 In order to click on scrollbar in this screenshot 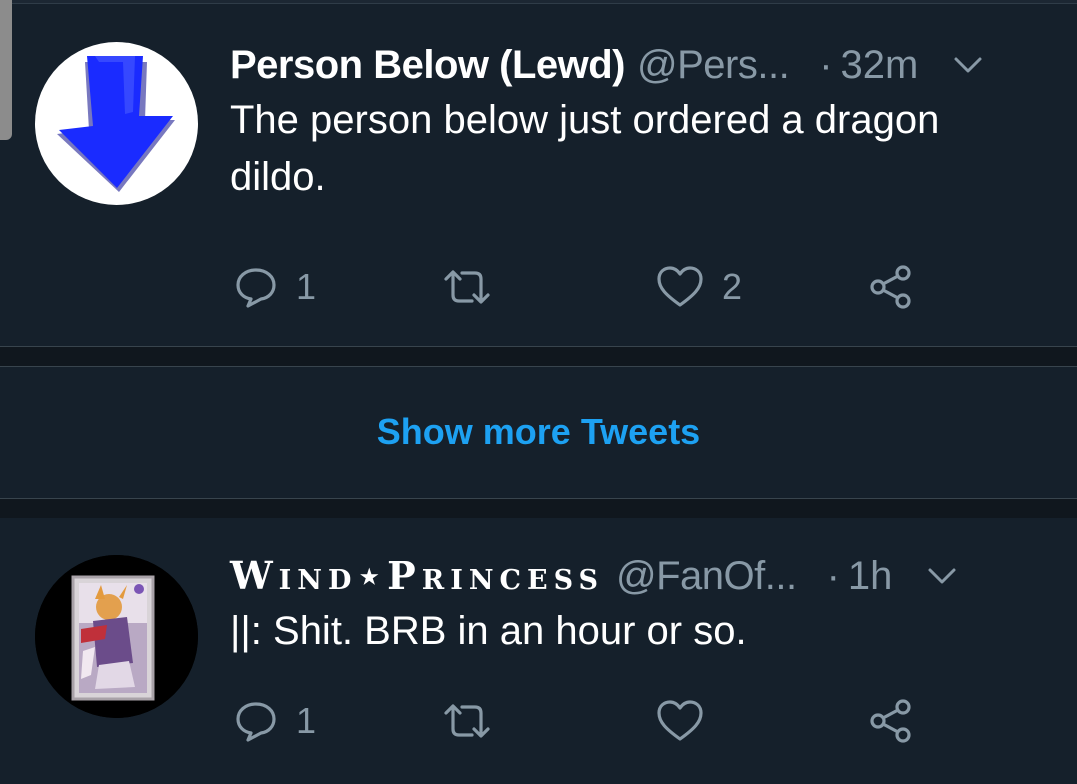, I will do `click(6, 70)`.